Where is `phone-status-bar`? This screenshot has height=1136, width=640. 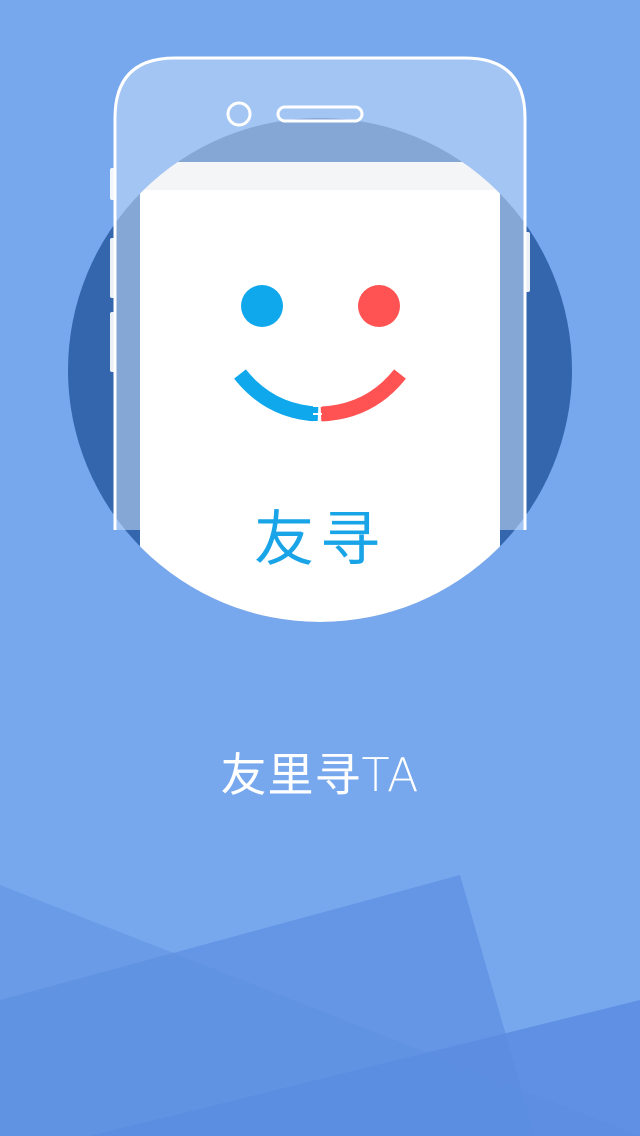 phone-status-bar is located at coordinates (320, 176).